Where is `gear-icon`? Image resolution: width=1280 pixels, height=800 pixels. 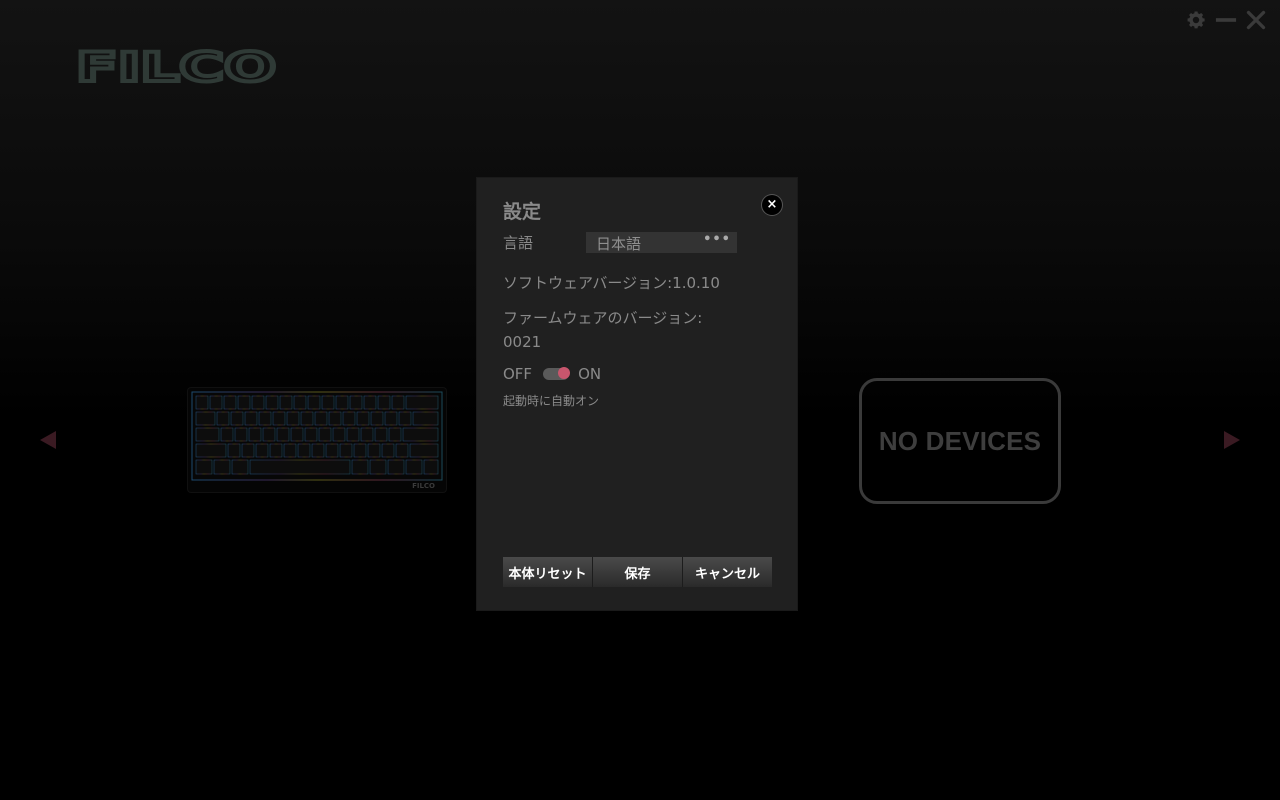 gear-icon is located at coordinates (1196, 20).